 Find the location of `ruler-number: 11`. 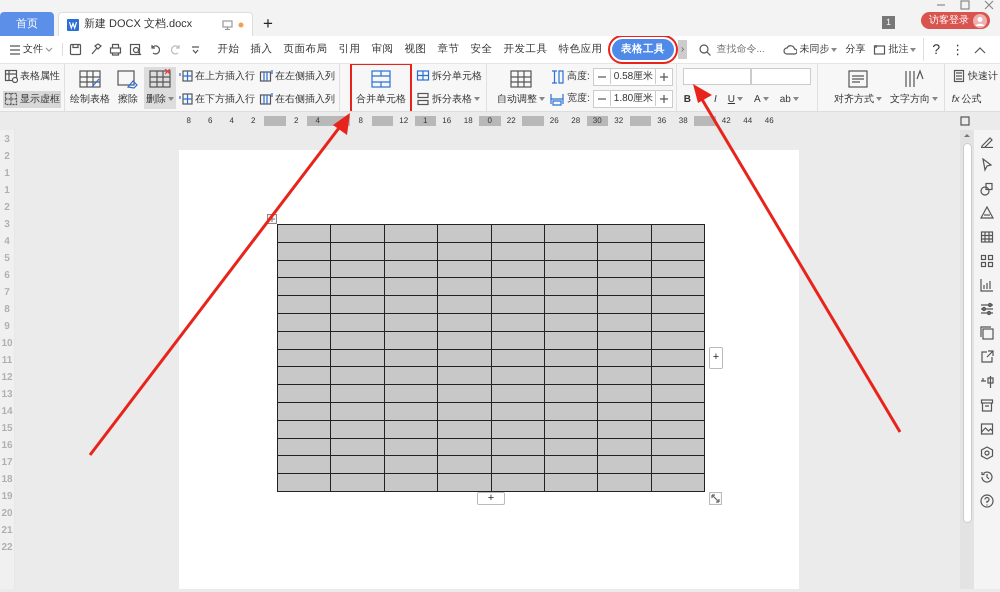

ruler-number: 11 is located at coordinates (7, 360).